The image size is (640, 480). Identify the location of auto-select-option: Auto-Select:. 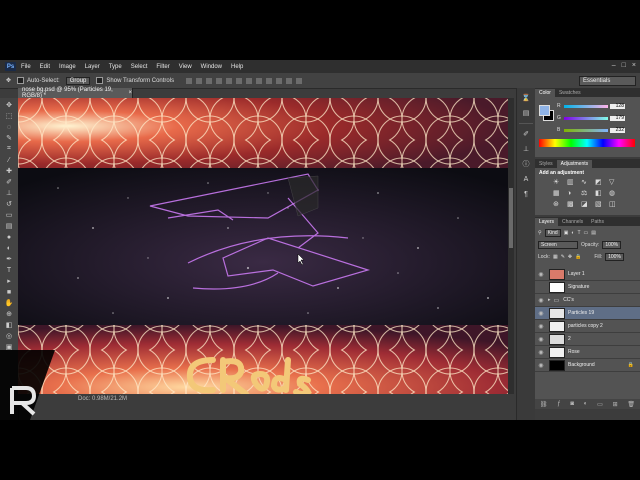
(38, 80).